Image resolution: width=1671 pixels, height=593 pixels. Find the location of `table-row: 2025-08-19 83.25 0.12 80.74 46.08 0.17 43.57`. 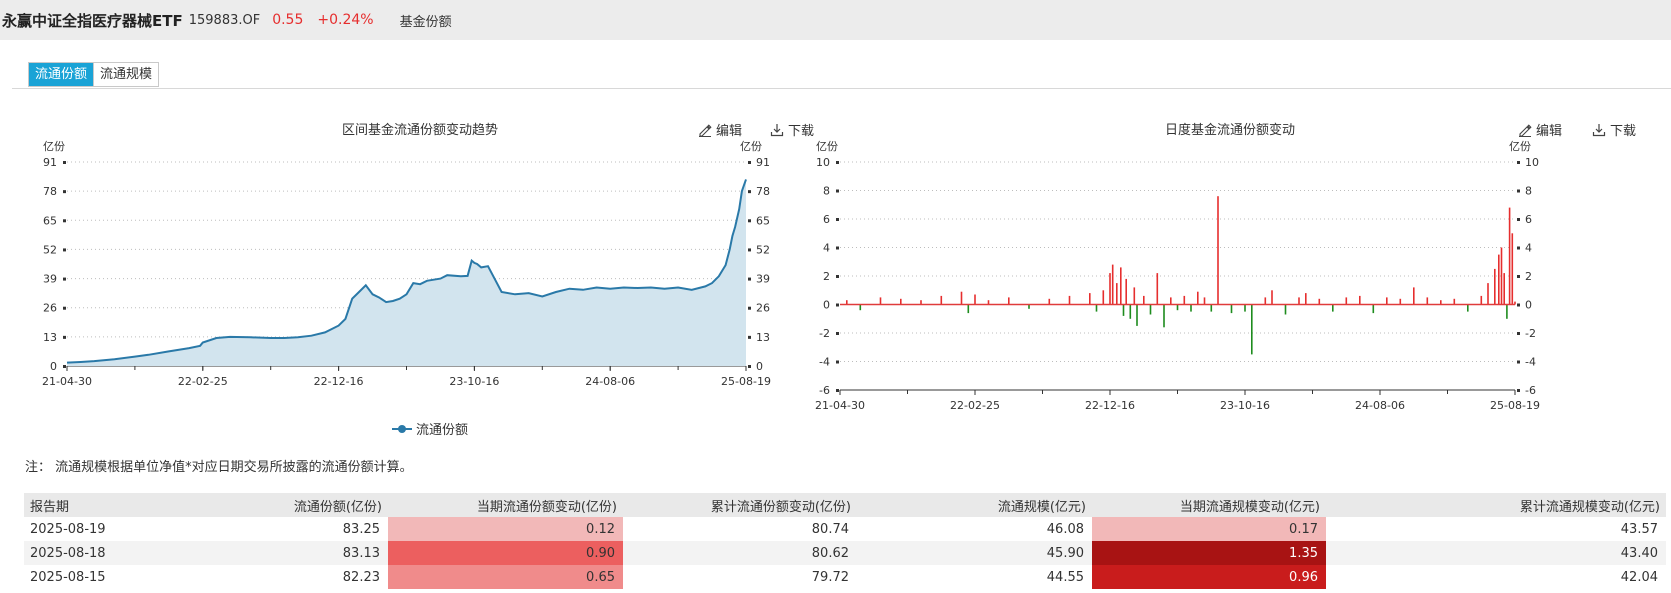

table-row: 2025-08-19 83.25 0.12 80.74 46.08 0.17 43.57 is located at coordinates (845, 529).